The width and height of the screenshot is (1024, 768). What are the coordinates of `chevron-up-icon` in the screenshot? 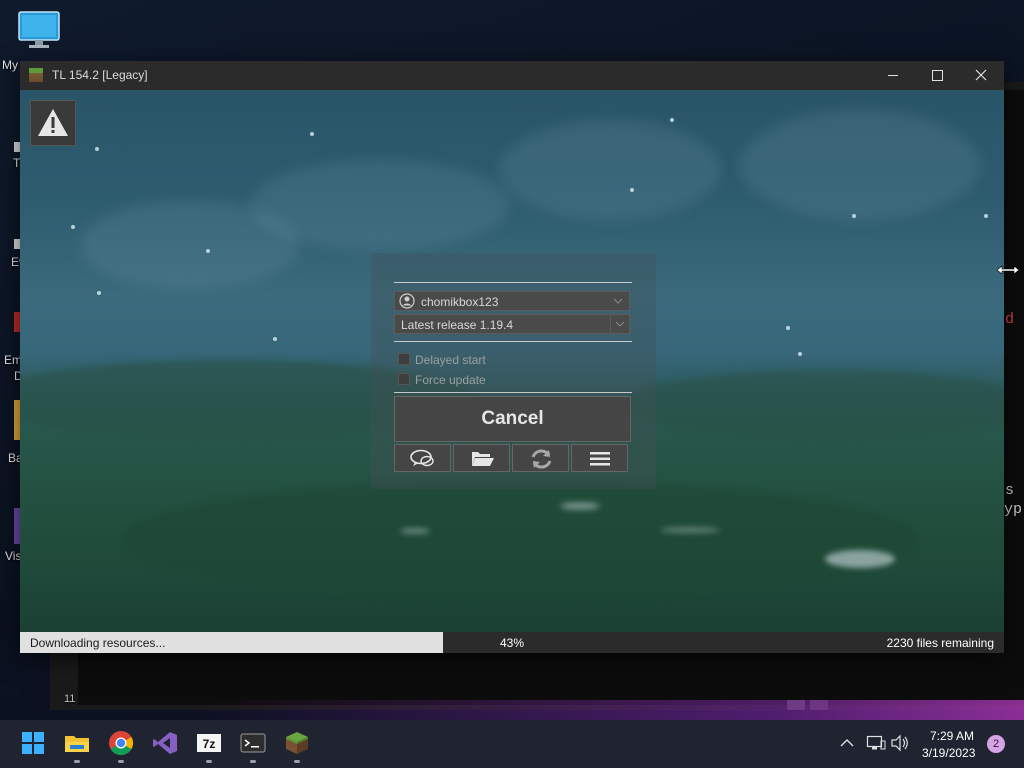 It's located at (847, 743).